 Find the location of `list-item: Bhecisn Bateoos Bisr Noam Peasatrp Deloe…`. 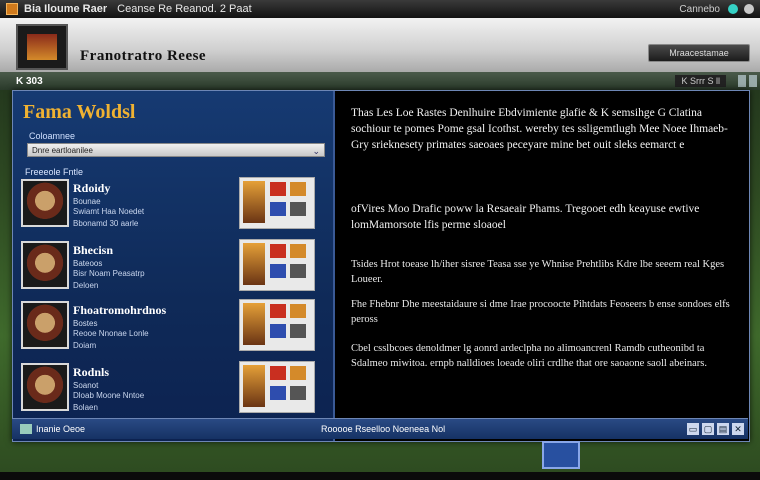

list-item: Bhecisn Bateoos Bisr Noam Peasatrp Deloe… is located at coordinates (174, 269).